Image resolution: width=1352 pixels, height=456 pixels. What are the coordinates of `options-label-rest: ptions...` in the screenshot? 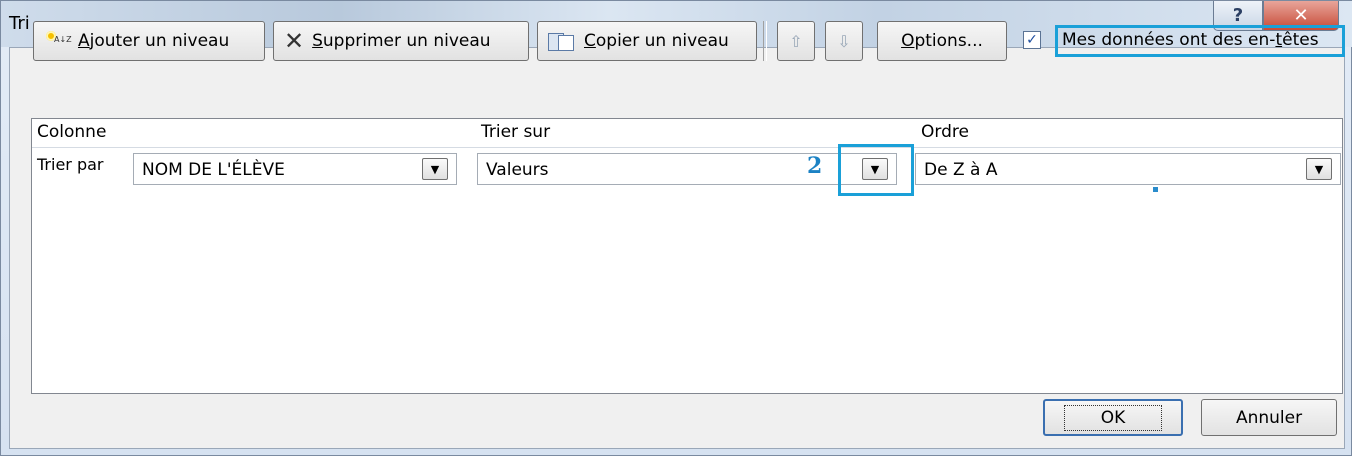 It's located at (948, 41).